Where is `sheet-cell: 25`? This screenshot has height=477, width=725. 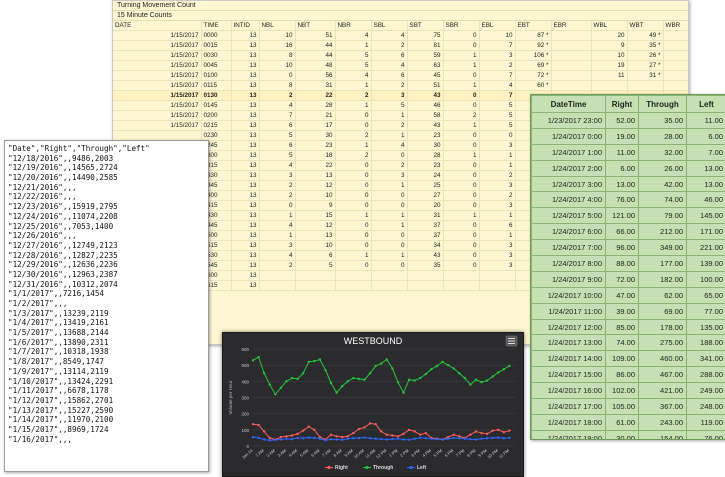 sheet-cell: 25 is located at coordinates (425, 186).